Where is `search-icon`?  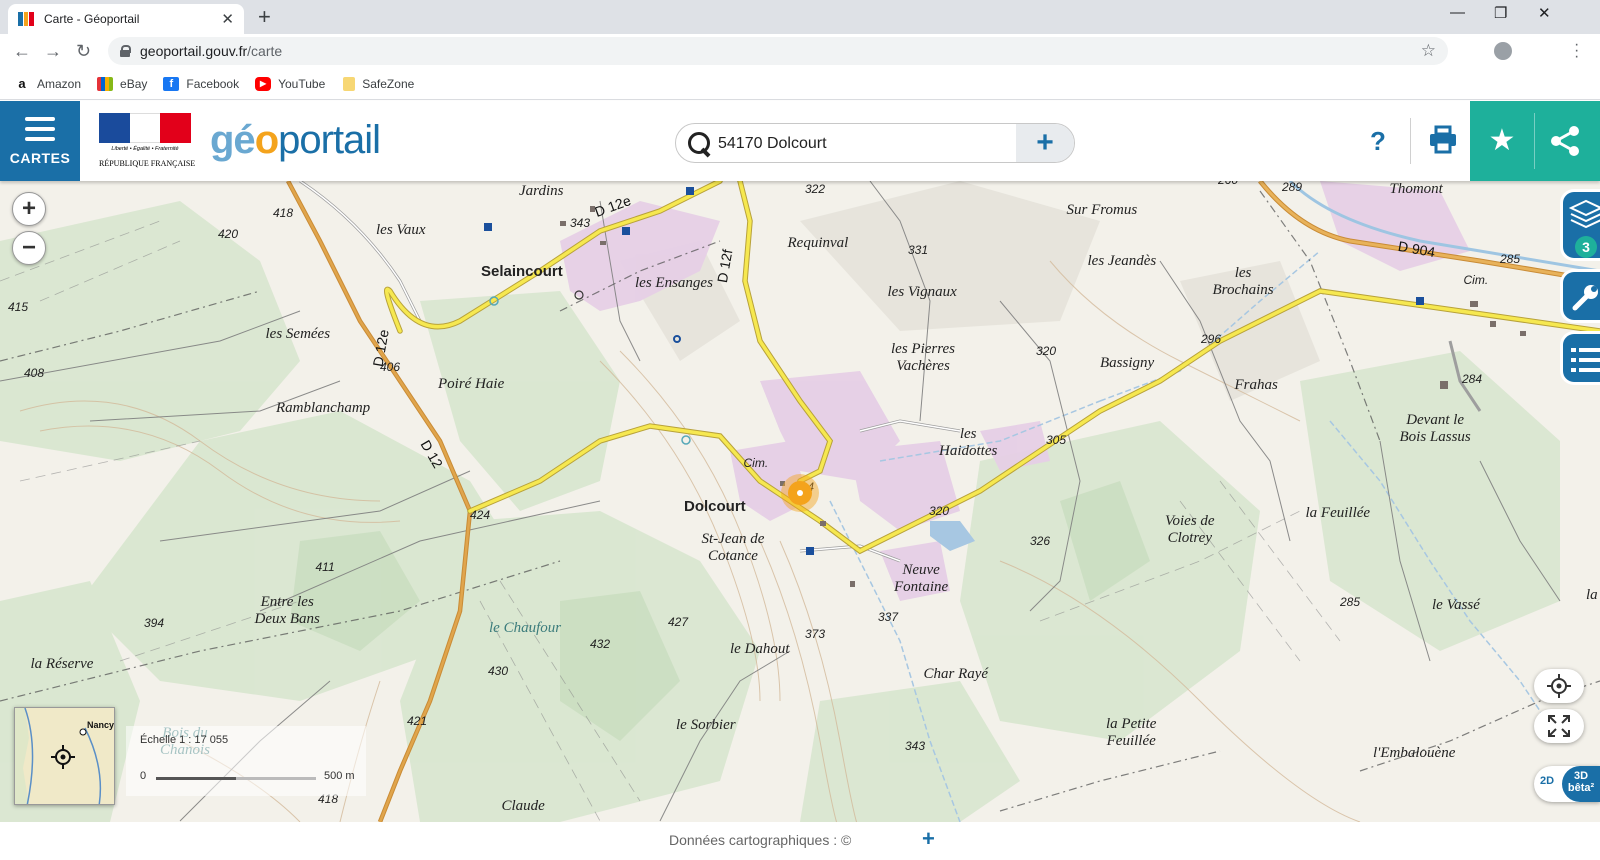
search-icon is located at coordinates (699, 143).